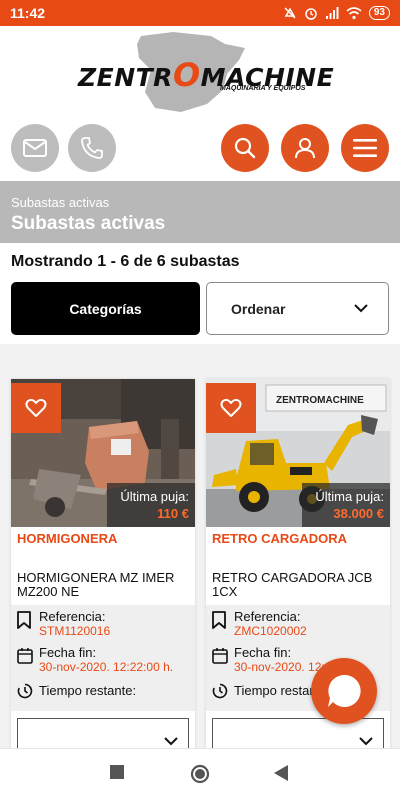  Describe the element at coordinates (186, 75) in the screenshot. I see `logo-text-o: O` at that location.